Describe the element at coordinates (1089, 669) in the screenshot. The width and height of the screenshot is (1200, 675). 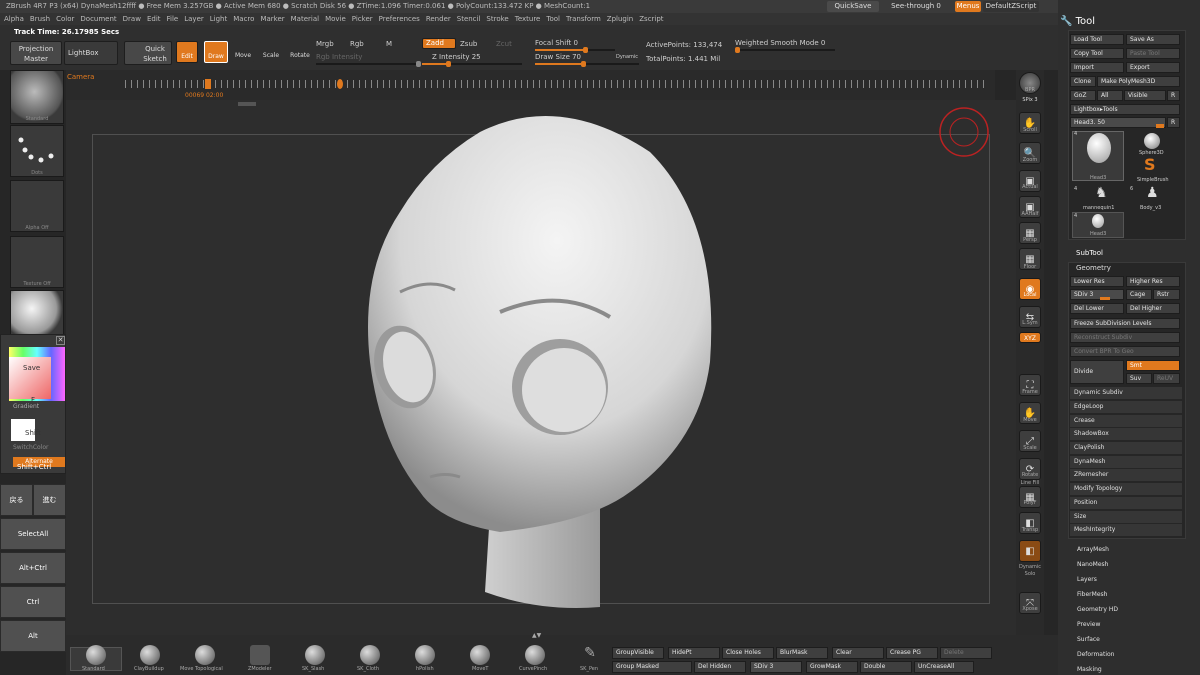
I see `masking-section: Masking` at that location.